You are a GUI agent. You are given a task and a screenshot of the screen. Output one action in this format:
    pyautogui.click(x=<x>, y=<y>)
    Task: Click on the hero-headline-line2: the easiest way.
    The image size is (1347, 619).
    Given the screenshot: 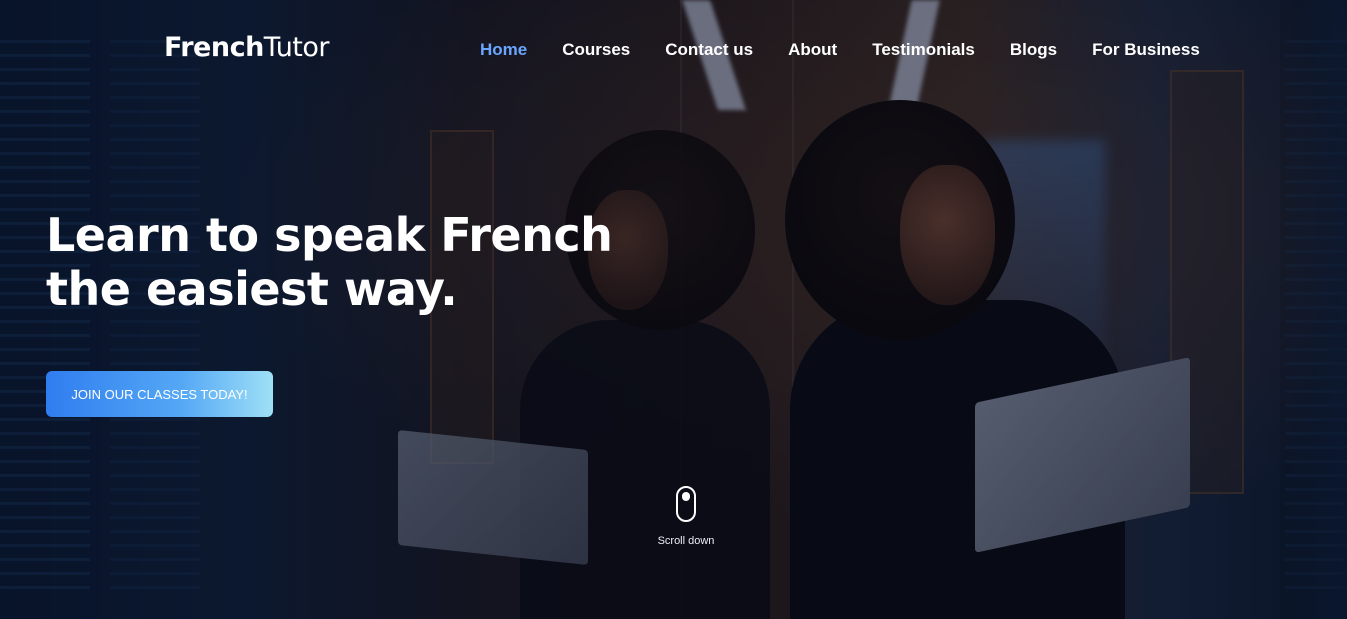 What is the action you would take?
    pyautogui.click(x=252, y=289)
    